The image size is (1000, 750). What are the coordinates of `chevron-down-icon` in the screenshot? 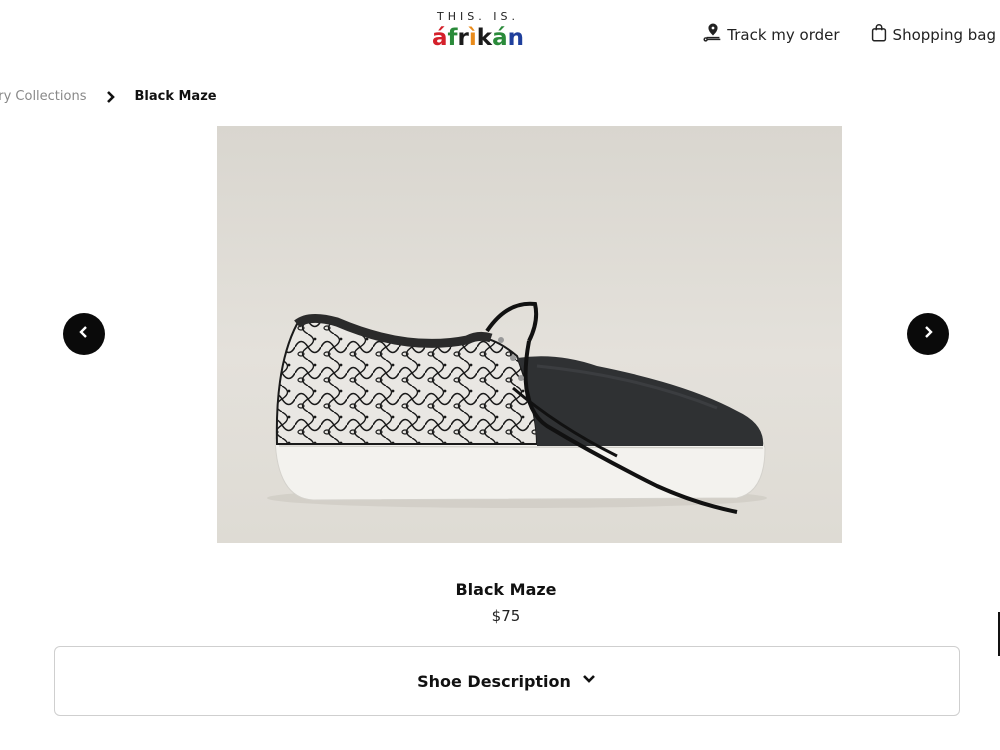 It's located at (584, 681).